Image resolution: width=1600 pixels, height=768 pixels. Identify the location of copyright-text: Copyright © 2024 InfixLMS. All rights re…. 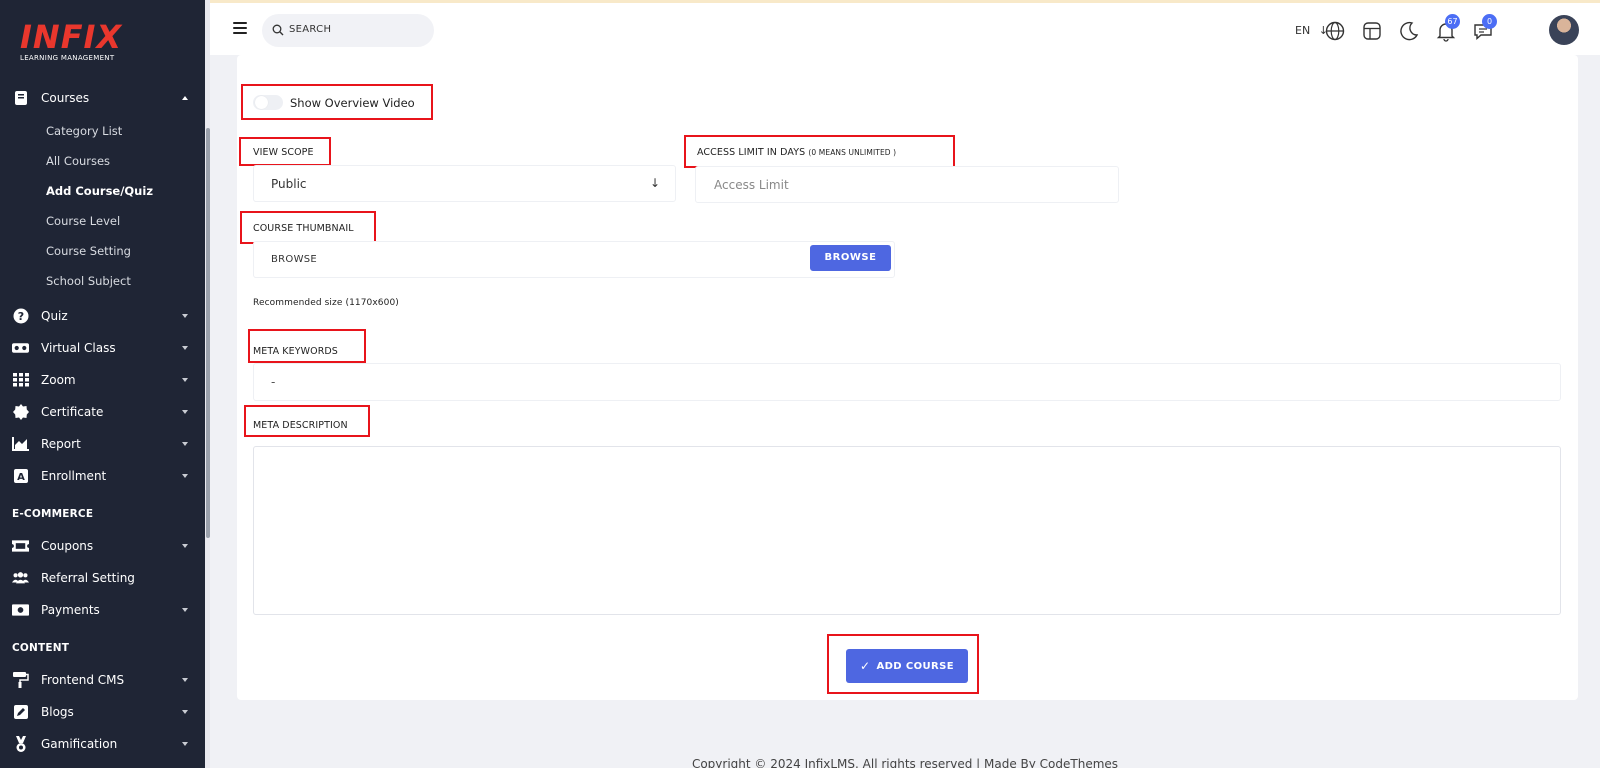
(905, 762).